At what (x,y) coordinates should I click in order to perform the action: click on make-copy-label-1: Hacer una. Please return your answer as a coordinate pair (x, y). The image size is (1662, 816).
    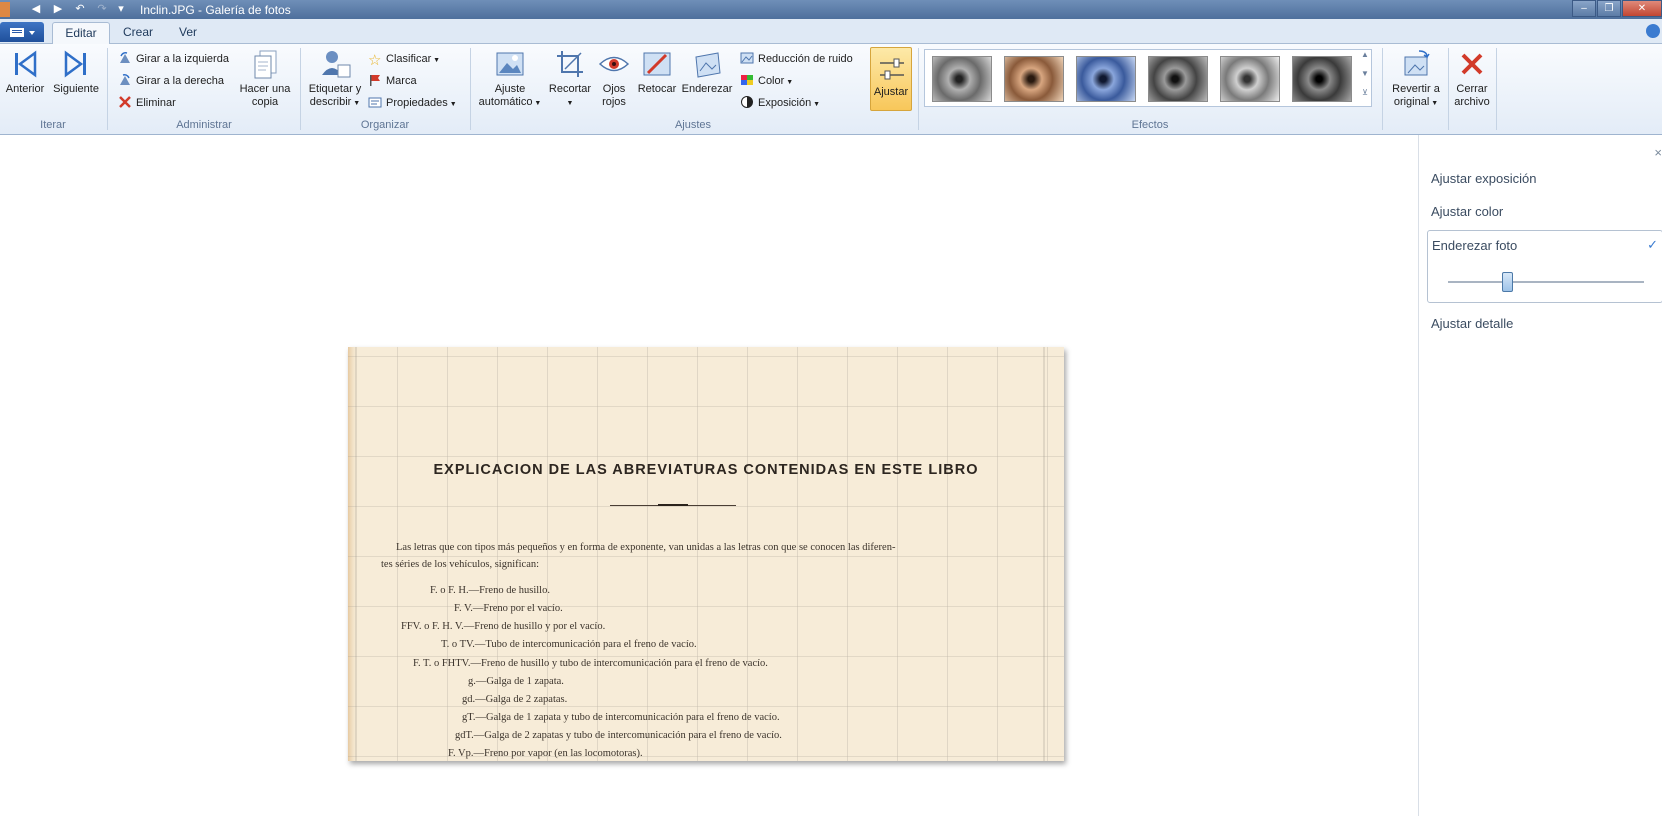
    Looking at the image, I should click on (265, 89).